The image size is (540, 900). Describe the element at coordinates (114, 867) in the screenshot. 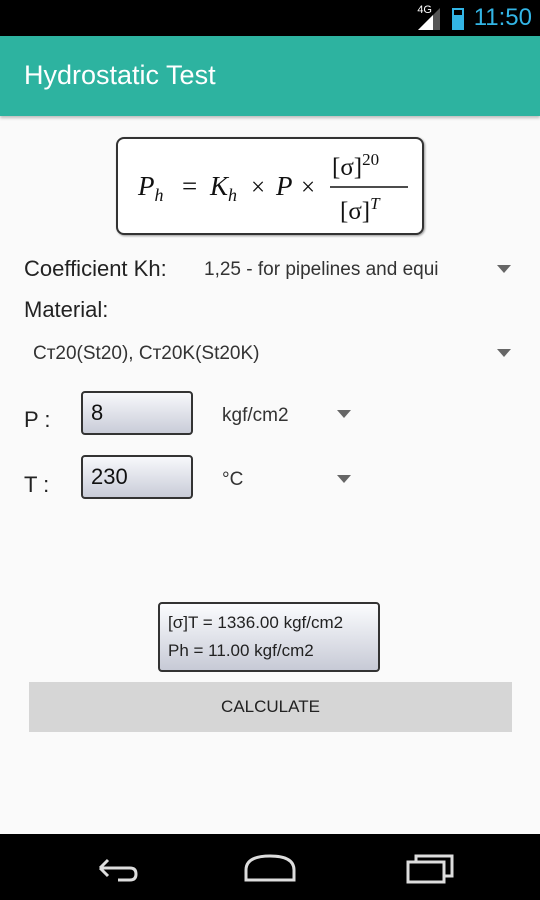

I see `back-icon` at that location.